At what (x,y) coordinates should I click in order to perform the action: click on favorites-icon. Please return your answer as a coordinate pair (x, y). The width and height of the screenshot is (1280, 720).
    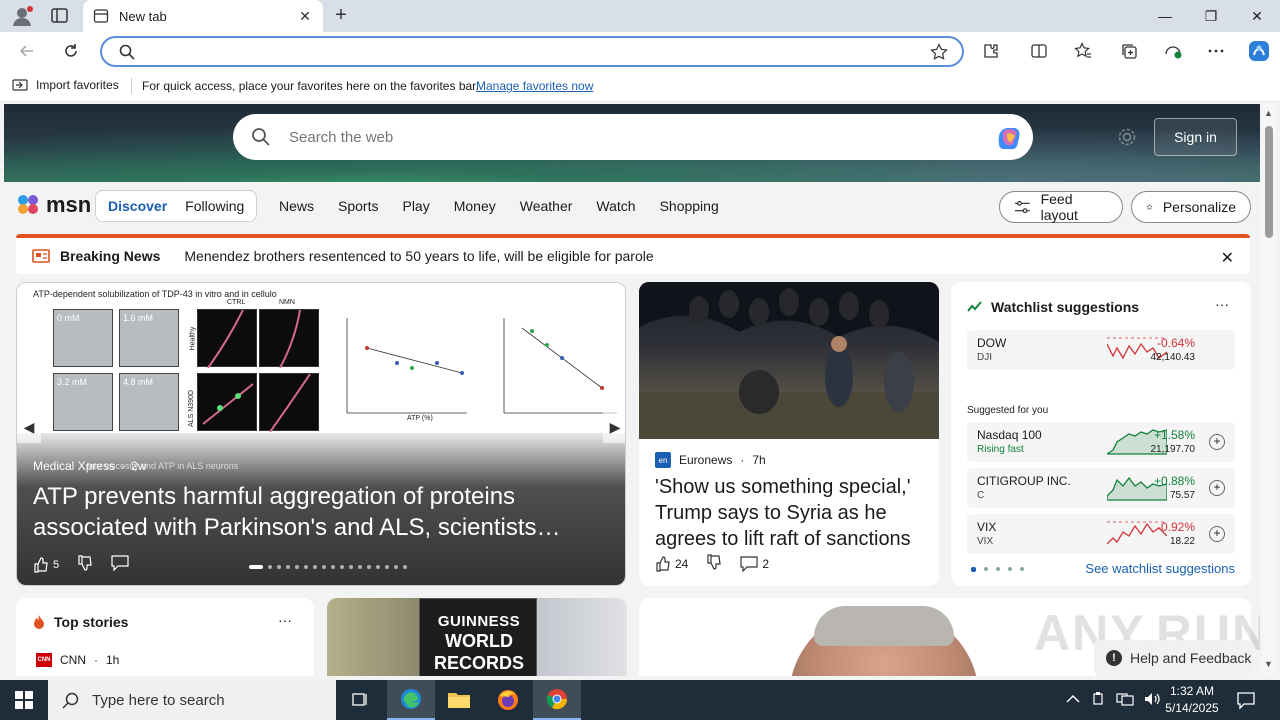
    Looking at the image, I should click on (1083, 51).